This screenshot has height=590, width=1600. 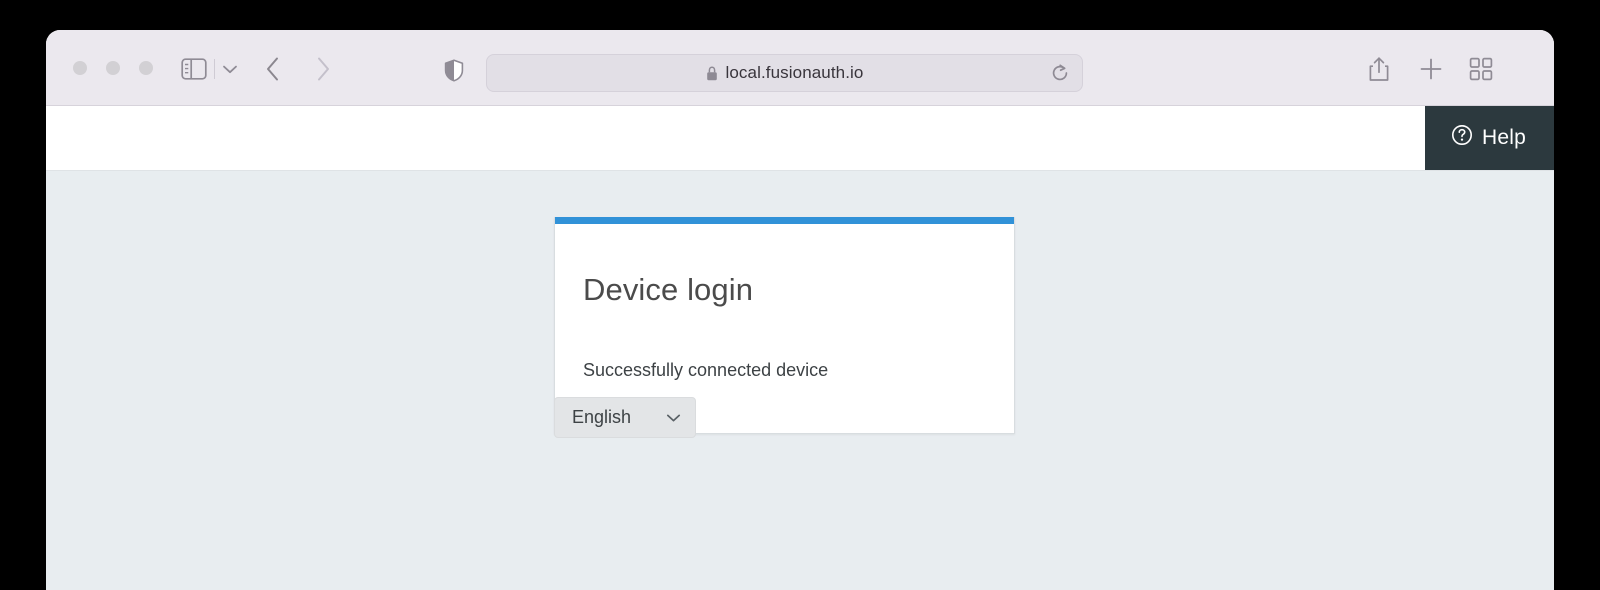 What do you see at coordinates (80, 68) in the screenshot?
I see `close-button` at bounding box center [80, 68].